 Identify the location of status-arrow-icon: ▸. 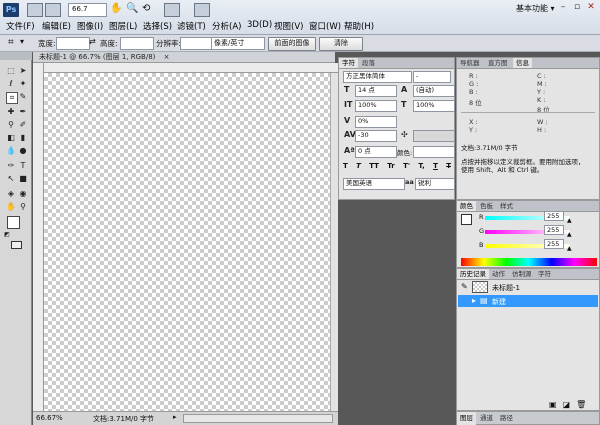
(175, 417).